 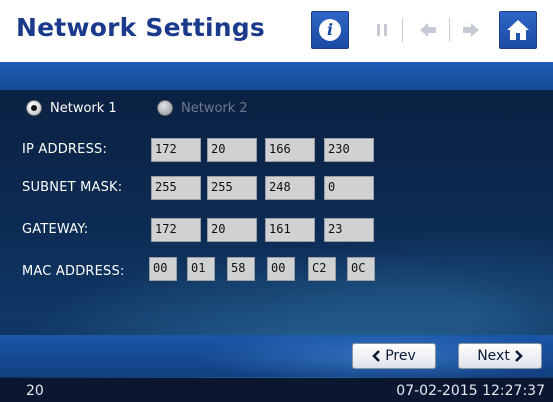 What do you see at coordinates (400, 356) in the screenshot?
I see `prev-button-label: Prev` at bounding box center [400, 356].